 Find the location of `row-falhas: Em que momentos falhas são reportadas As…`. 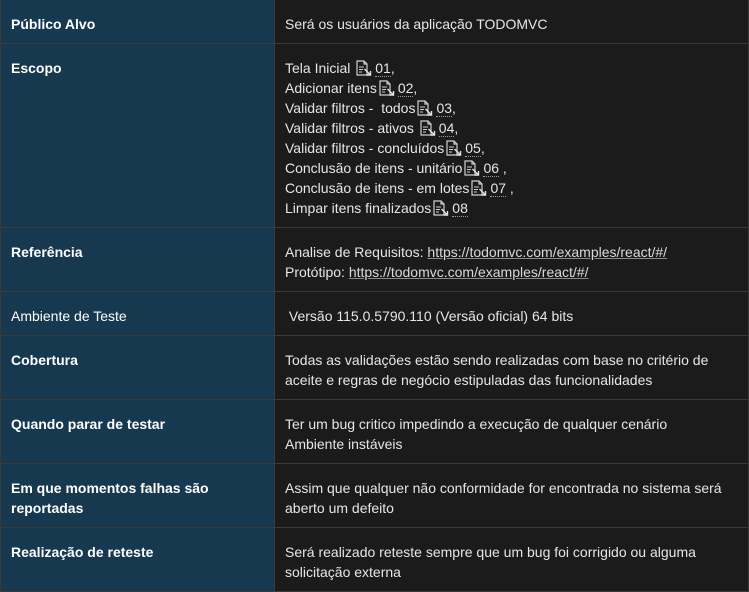

row-falhas: Em que momentos falhas são reportadas As… is located at coordinates (374, 495).